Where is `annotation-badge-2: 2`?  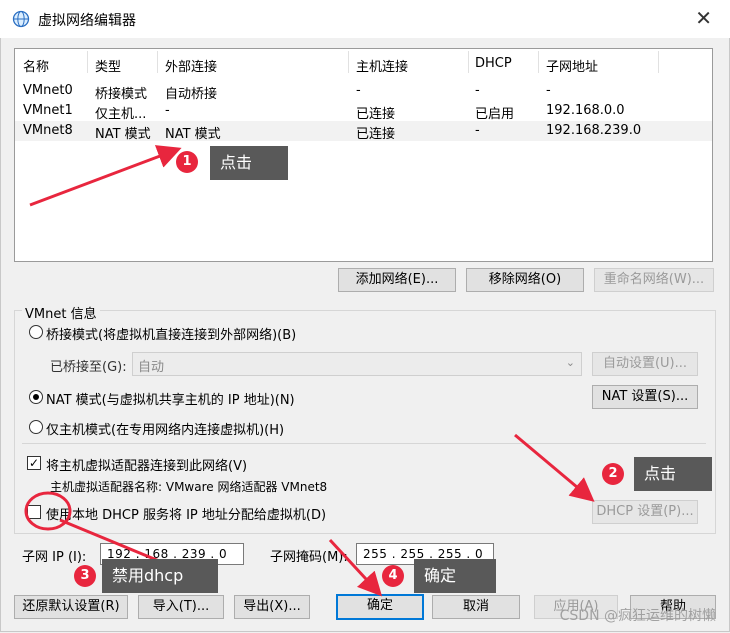 annotation-badge-2: 2 is located at coordinates (613, 474).